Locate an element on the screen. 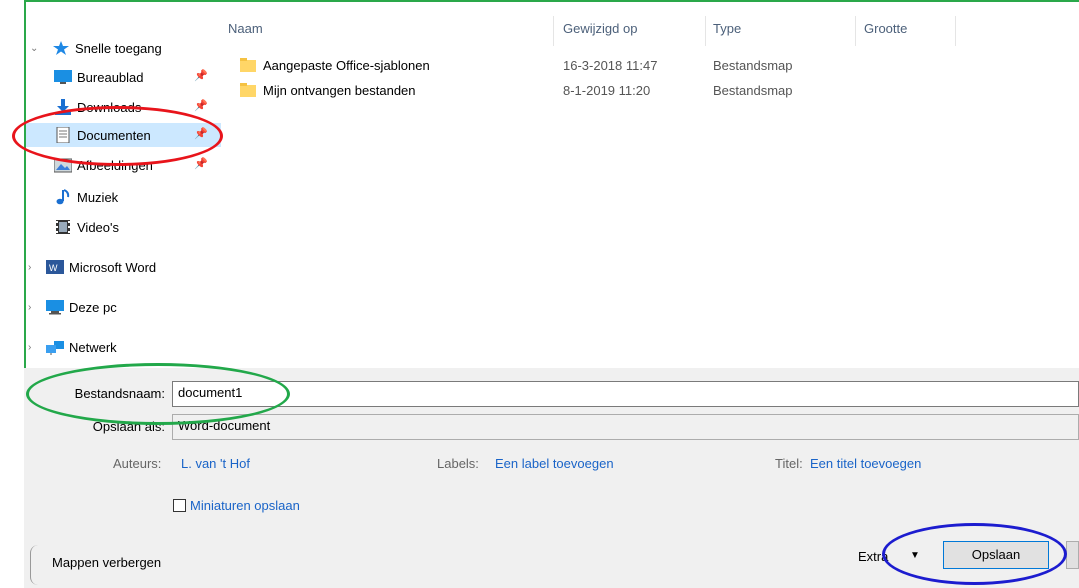 This screenshot has width=1079, height=588. save-type-value: Word-document is located at coordinates (224, 425).